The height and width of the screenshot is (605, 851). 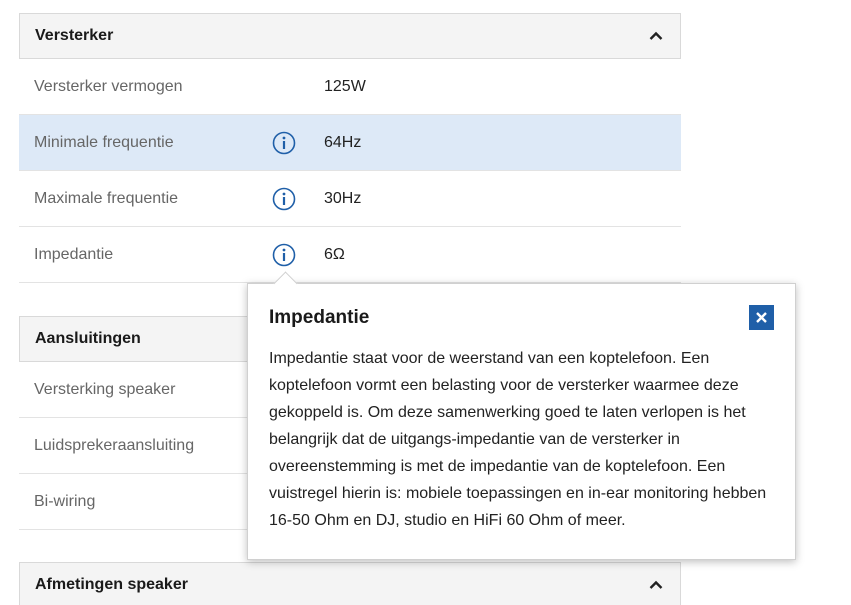 I want to click on section-title: Versterker, so click(x=74, y=35).